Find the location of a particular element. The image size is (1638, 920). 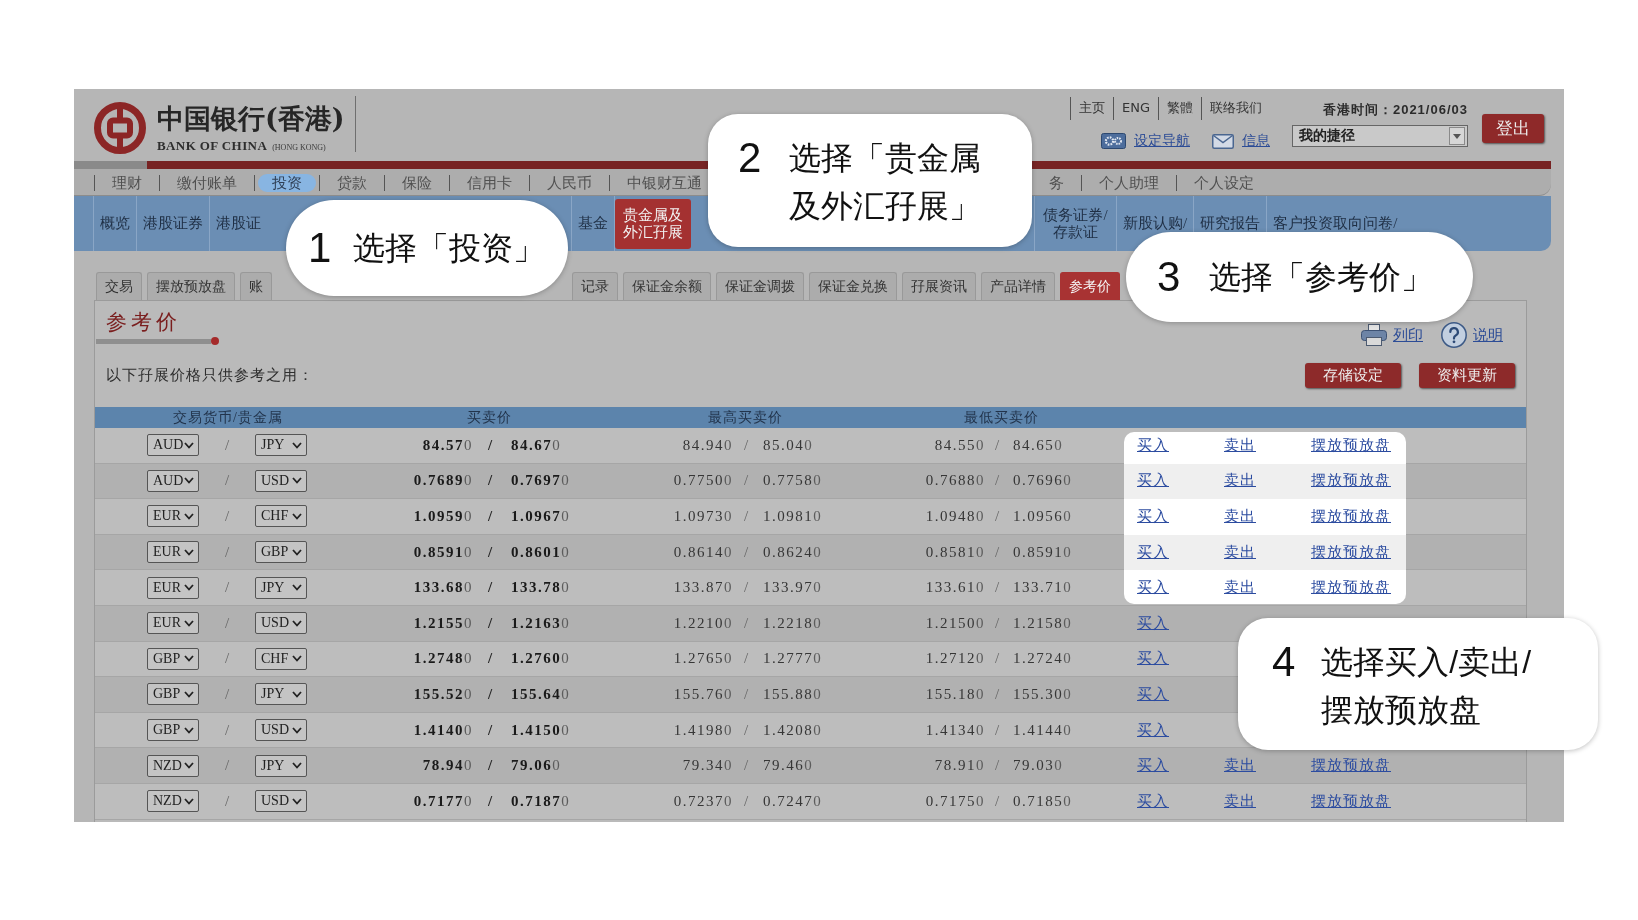

help-link: 说明 is located at coordinates (1472, 335).